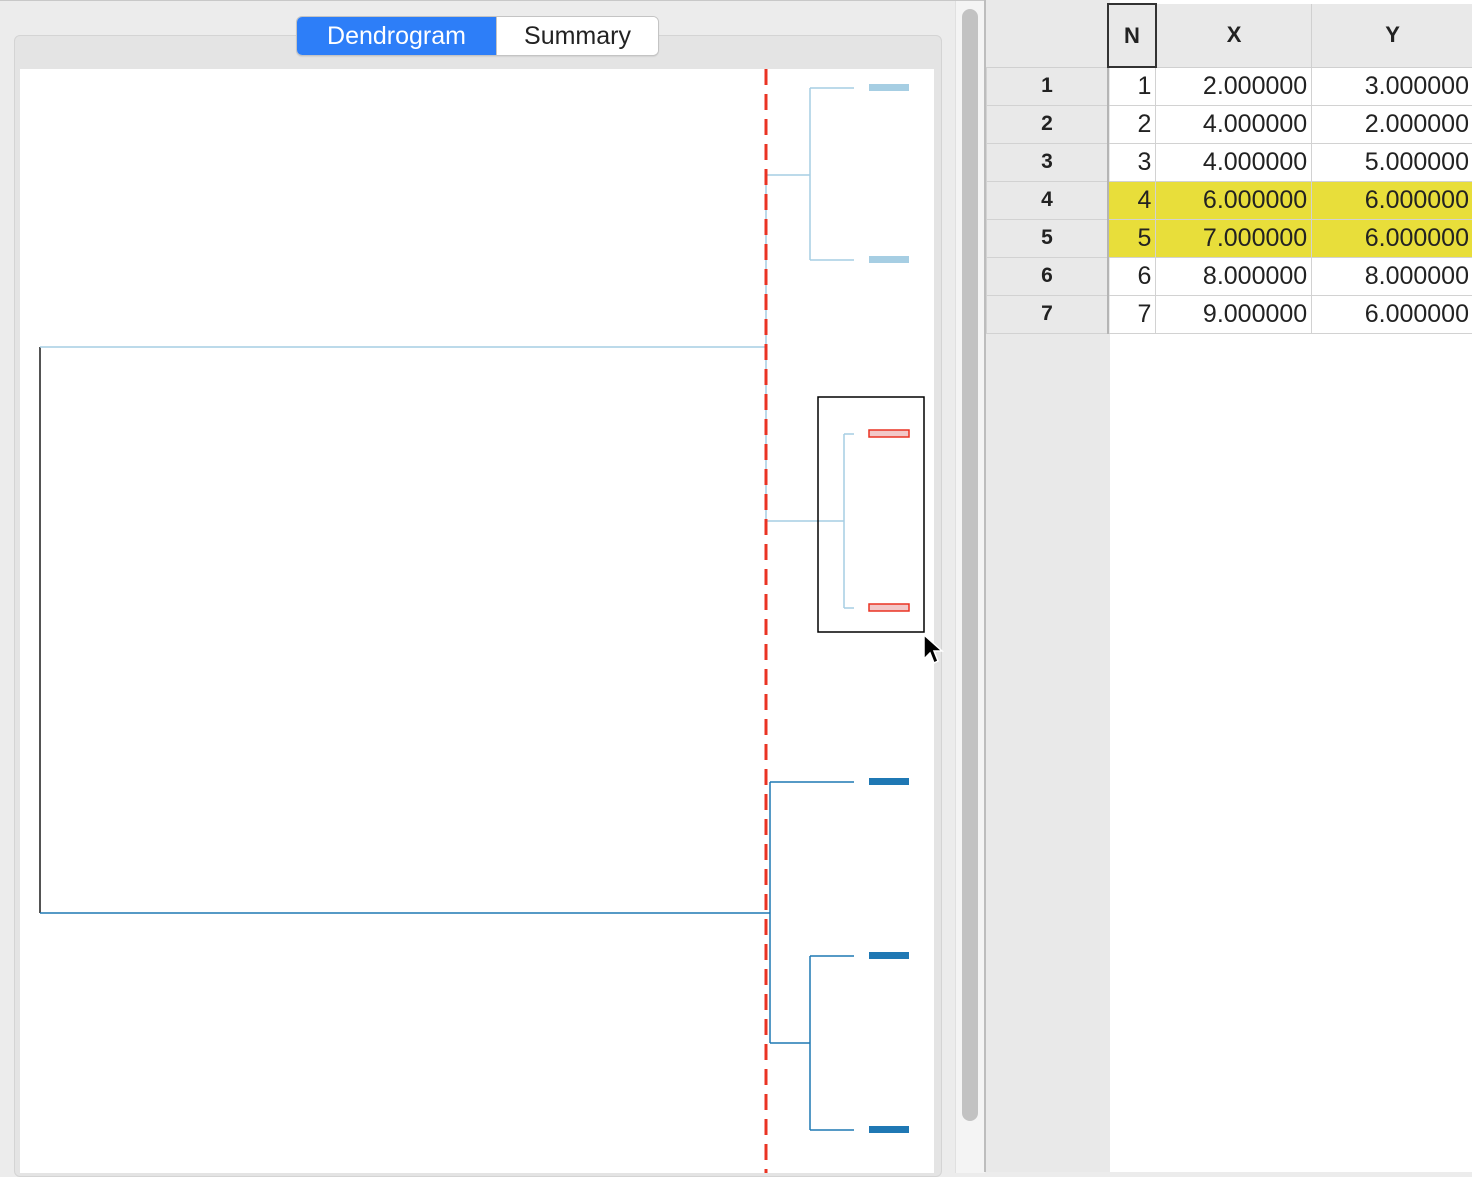 The width and height of the screenshot is (1472, 1177). What do you see at coordinates (1048, 35) in the screenshot?
I see `corner-cell` at bounding box center [1048, 35].